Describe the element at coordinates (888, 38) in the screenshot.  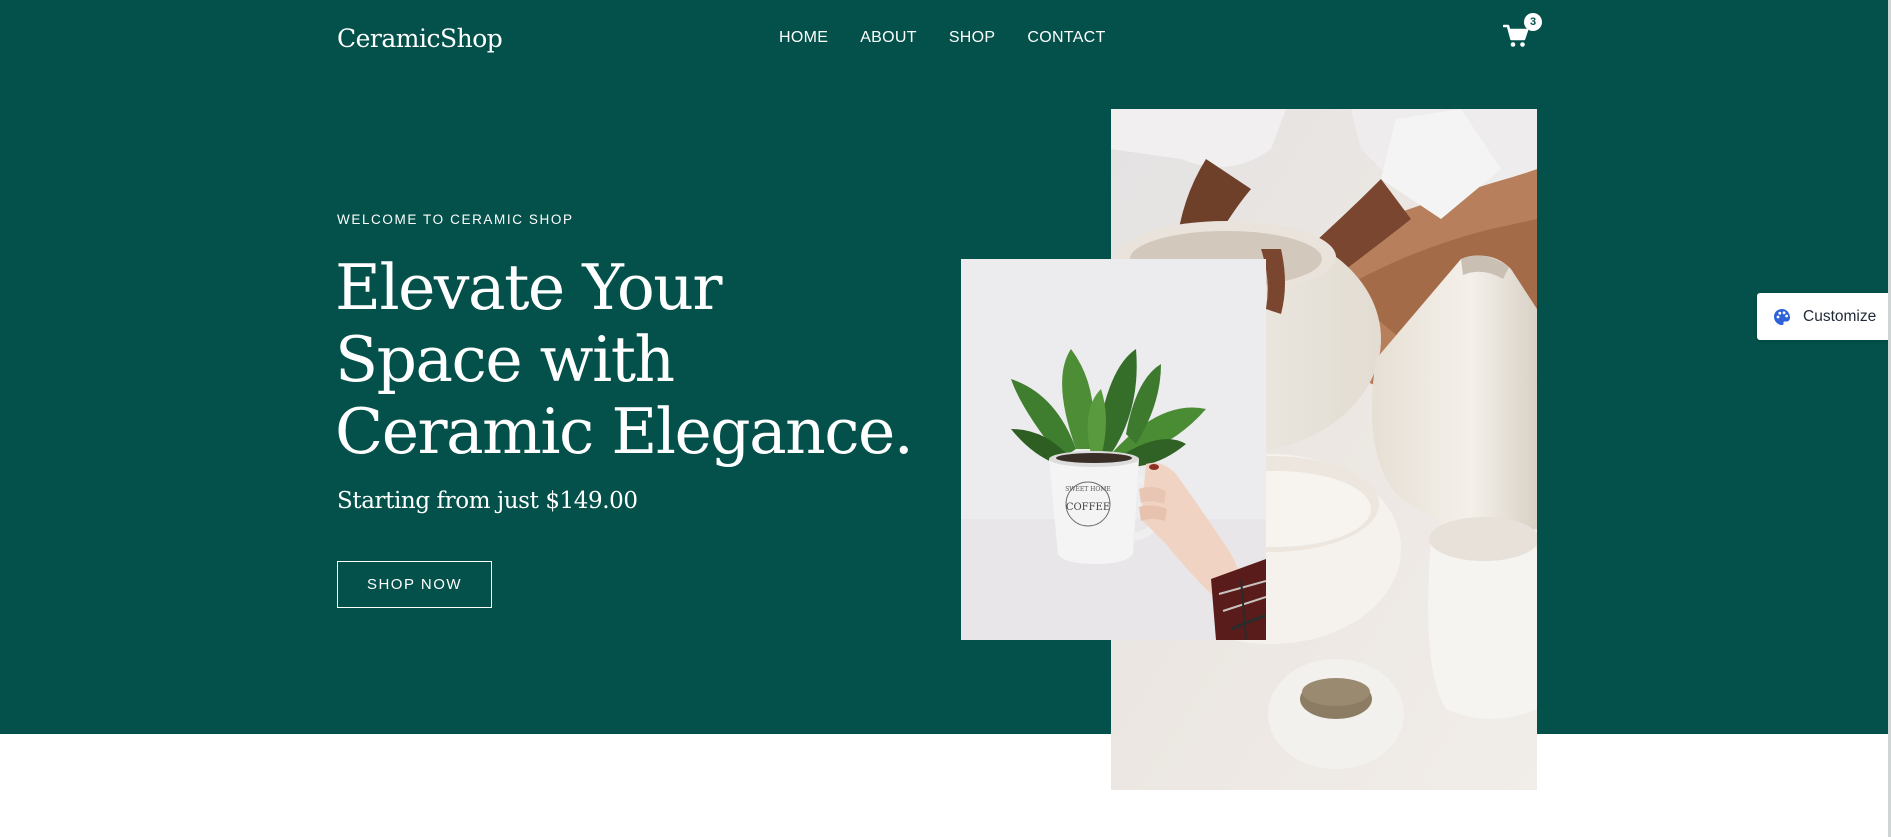
I see `nav-about-link: ABOUT` at that location.